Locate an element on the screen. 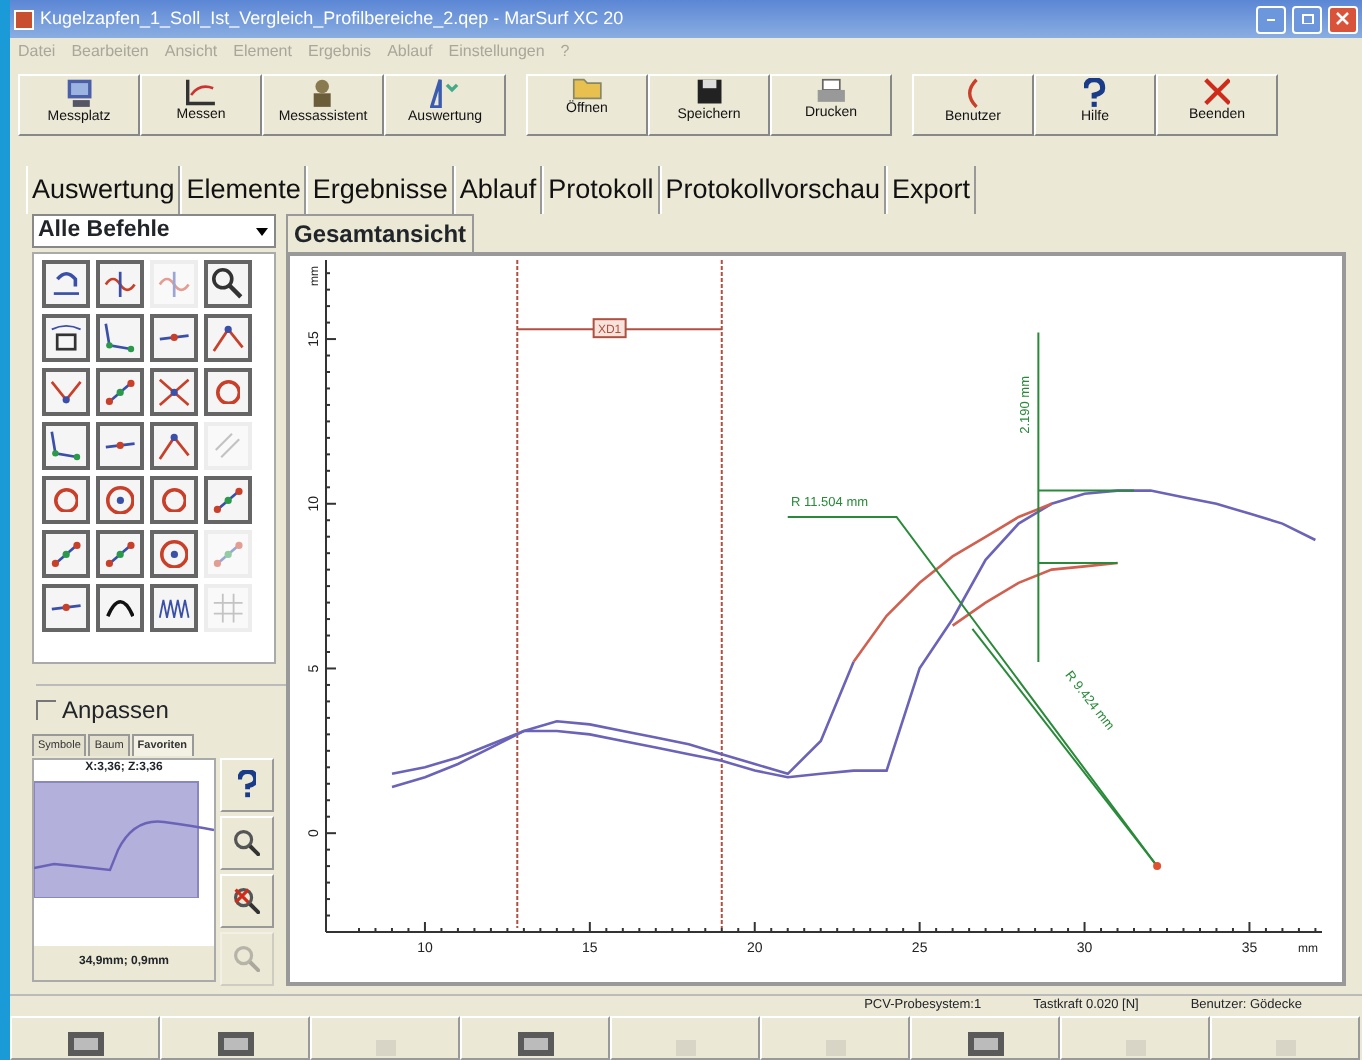 The height and width of the screenshot is (1060, 1362). wave-icon is located at coordinates (174, 608).